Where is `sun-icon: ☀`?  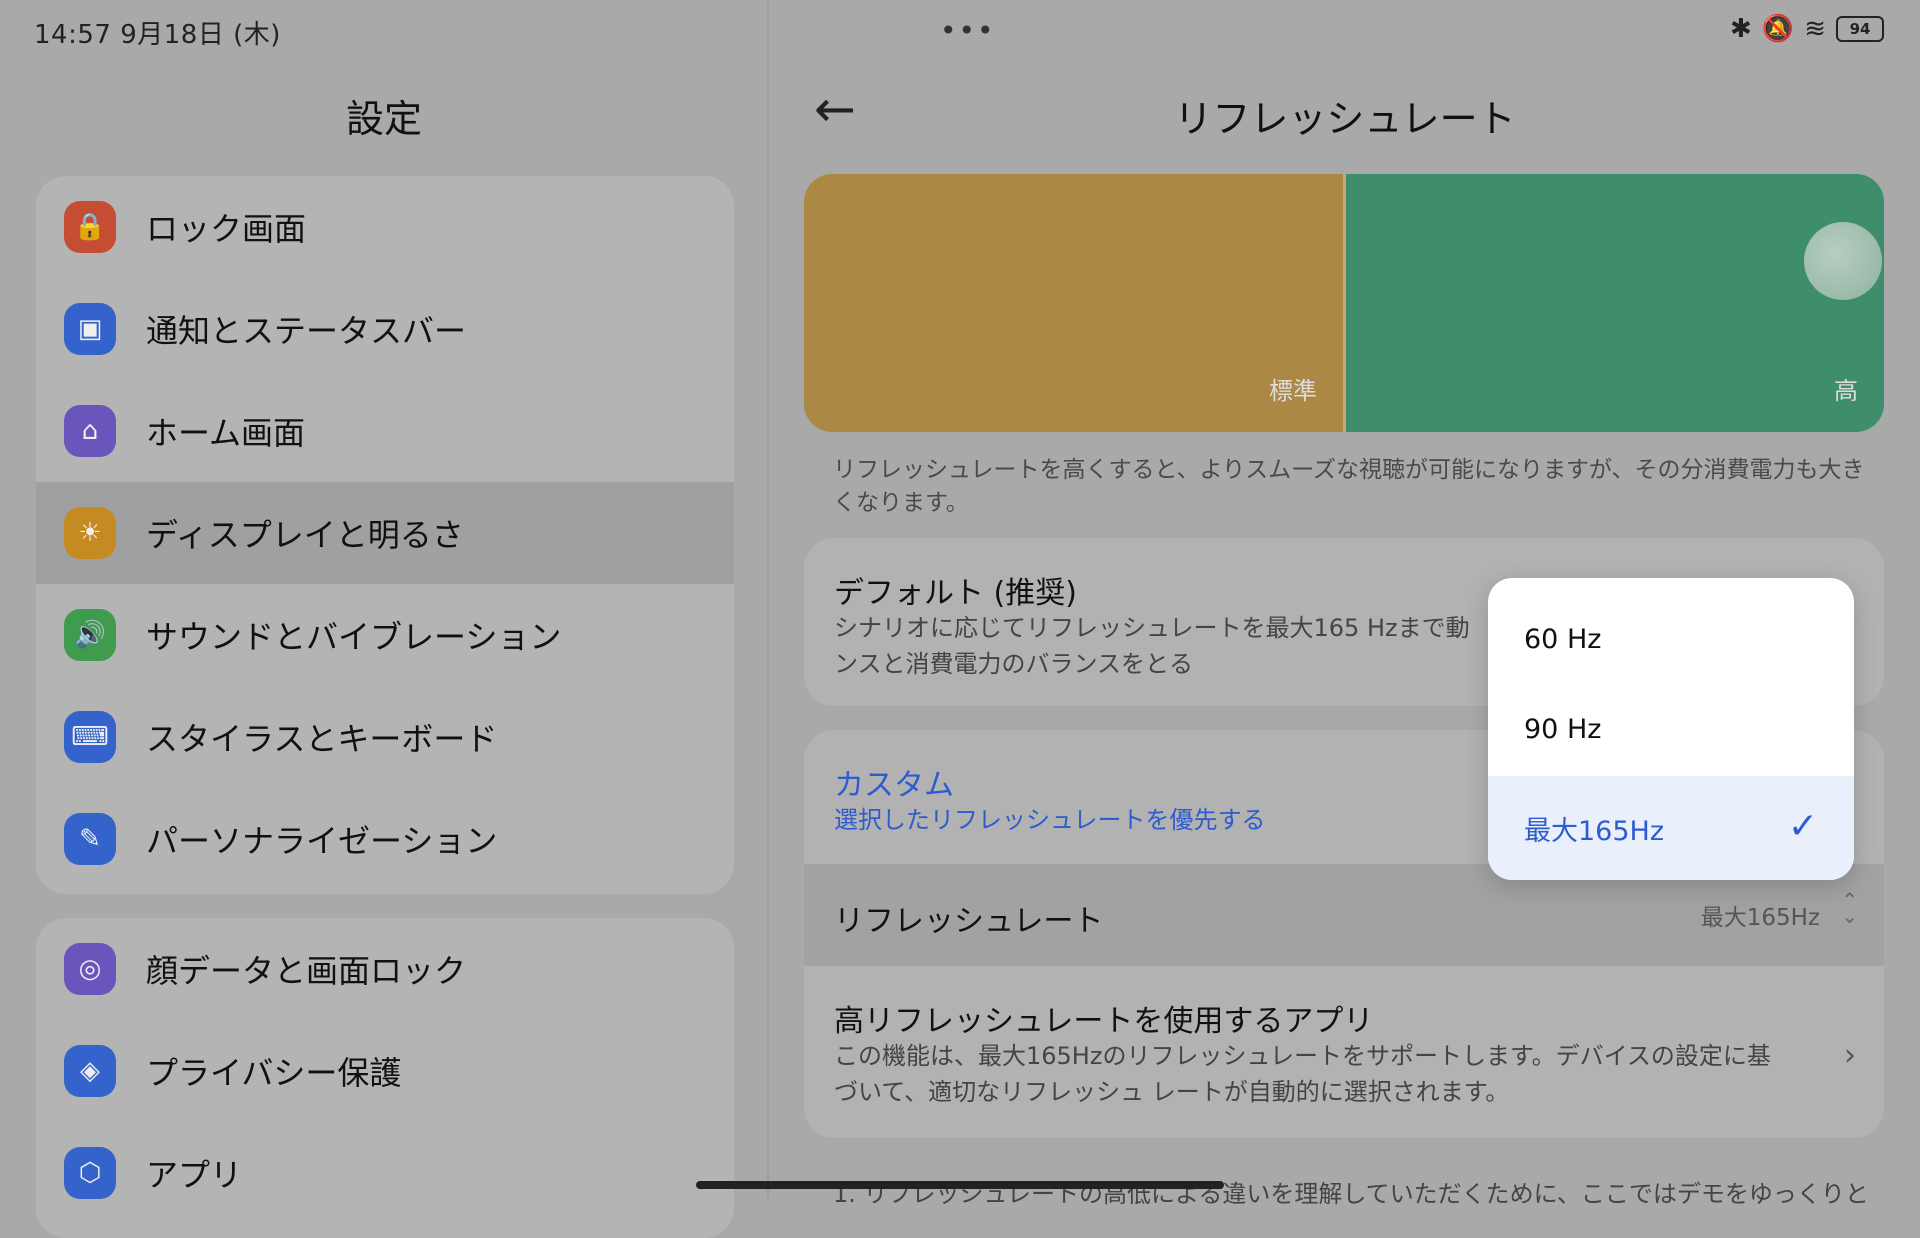
sun-icon: ☀ is located at coordinates (90, 533).